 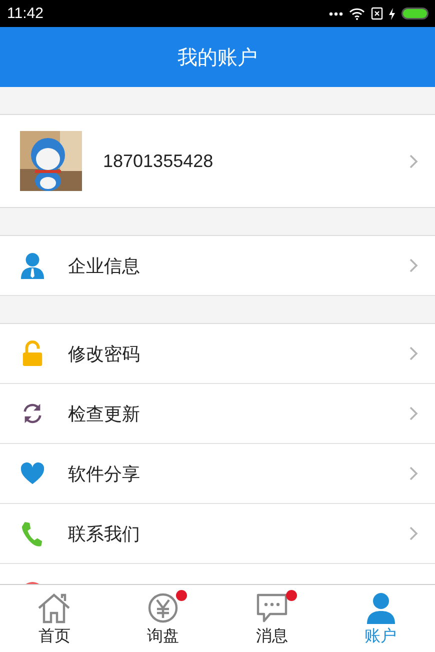 What do you see at coordinates (217, 266) in the screenshot?
I see `menu-item: 企业信息` at bounding box center [217, 266].